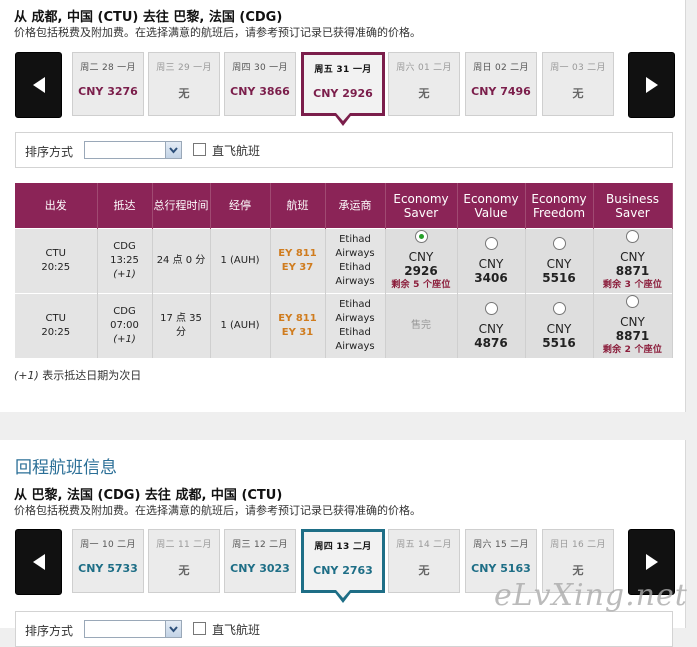  Describe the element at coordinates (491, 343) in the screenshot. I see `fare-amount: 4876` at that location.